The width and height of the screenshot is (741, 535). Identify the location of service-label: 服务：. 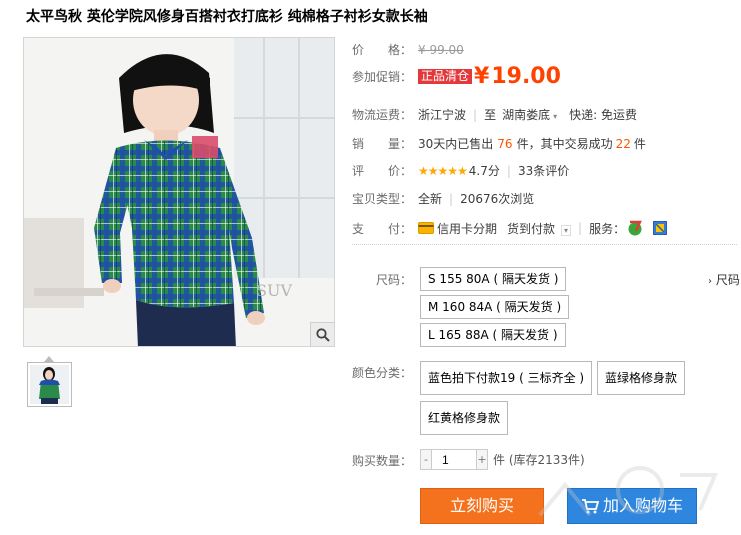
(607, 228).